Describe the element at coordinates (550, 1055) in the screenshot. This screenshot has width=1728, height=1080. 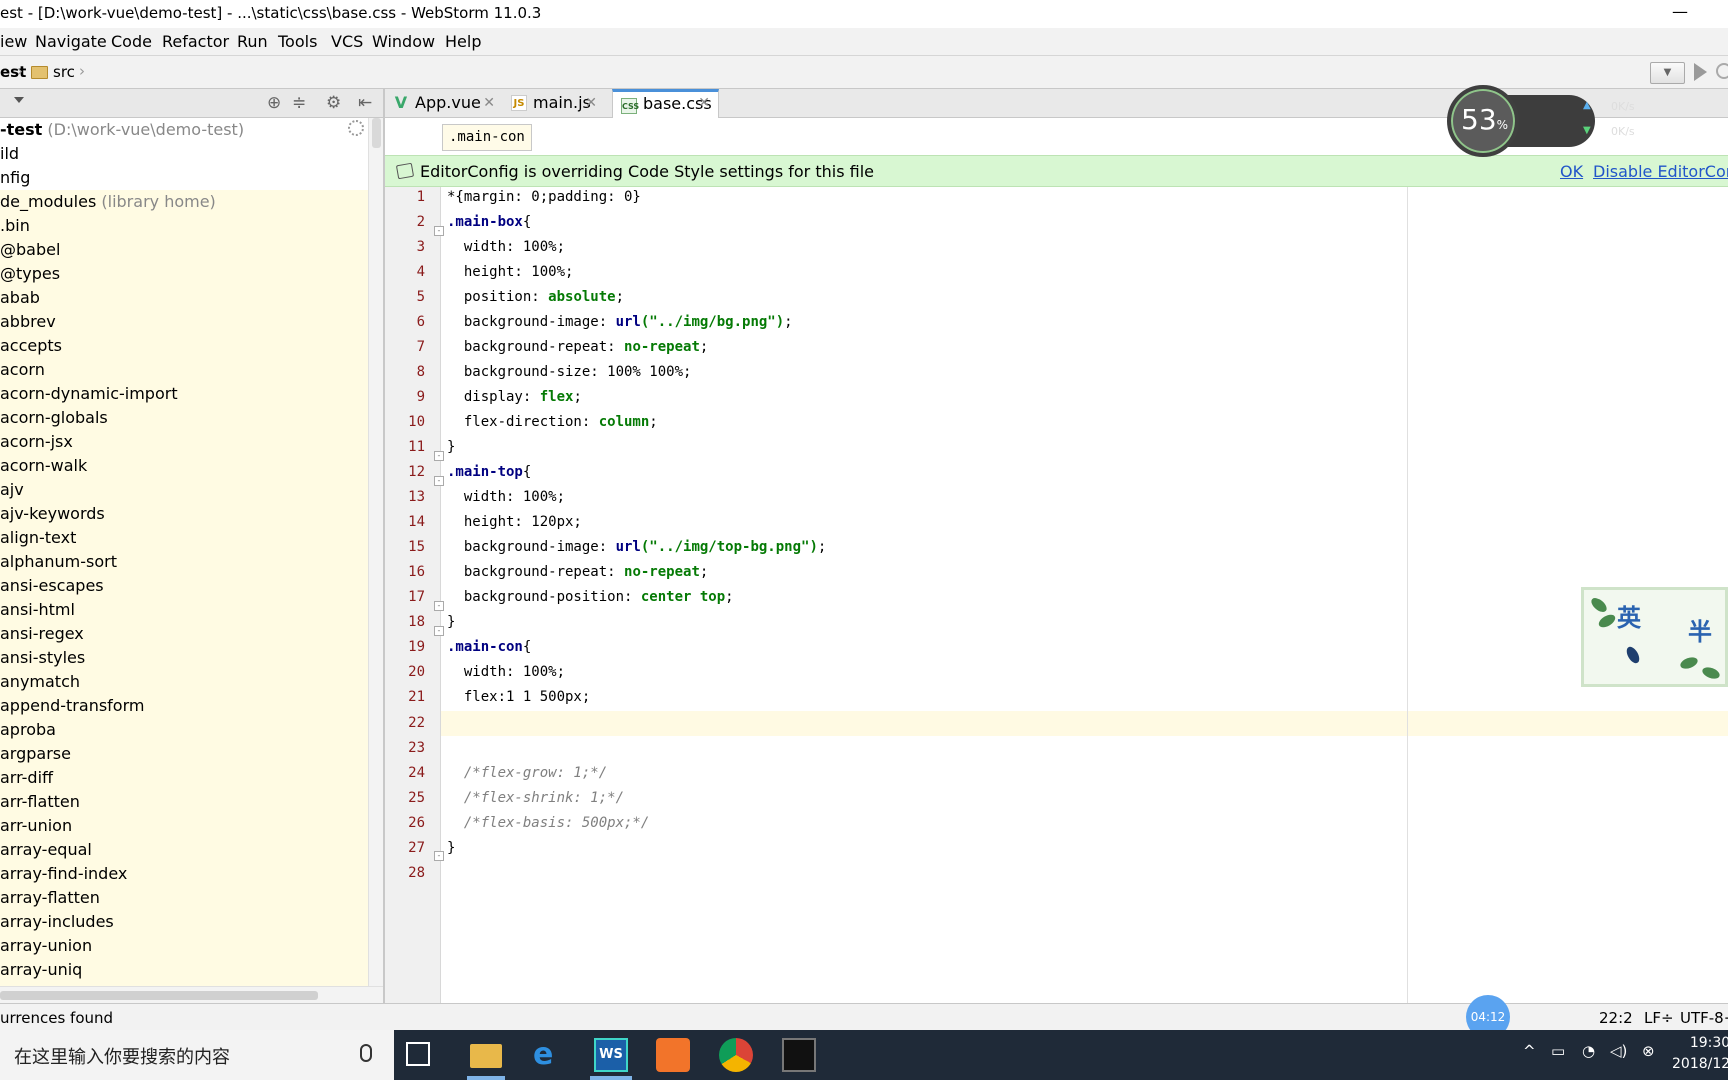
I see `edge-browser-icon: e` at that location.